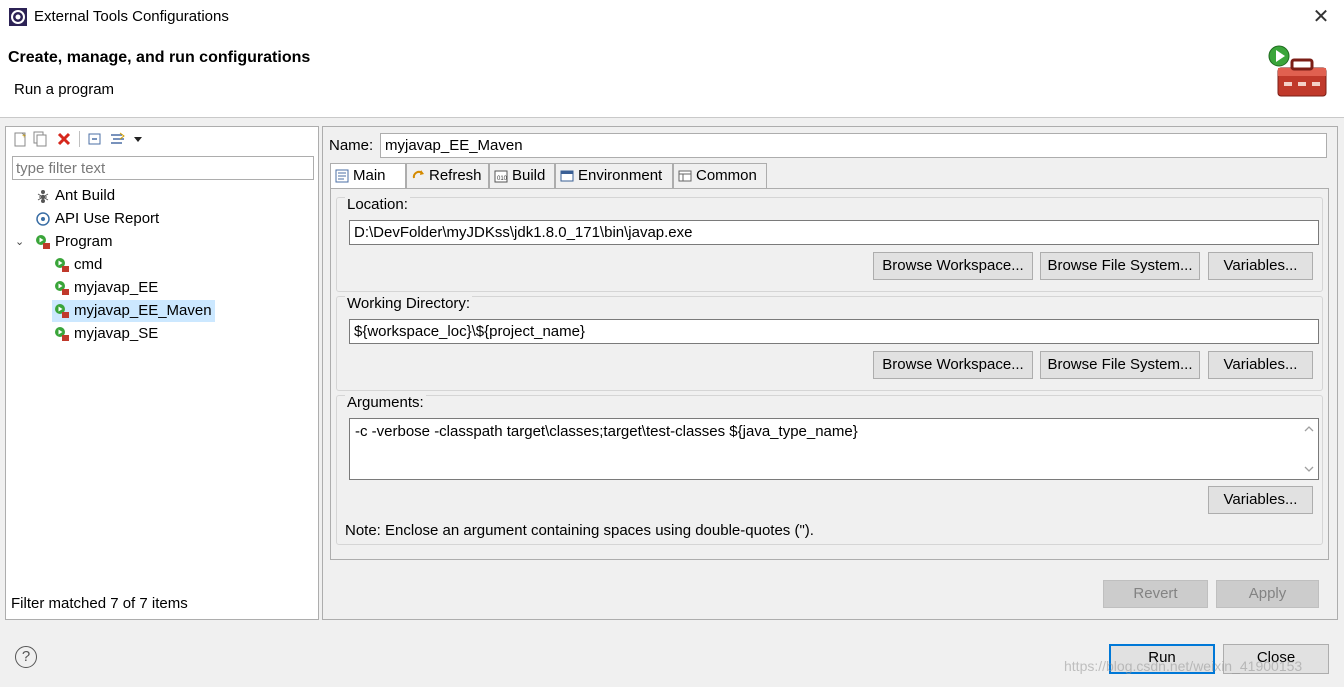 The width and height of the screenshot is (1344, 687). What do you see at coordinates (99, 603) in the screenshot?
I see `filter-status-text: Filter matched 7 of 7 items` at bounding box center [99, 603].